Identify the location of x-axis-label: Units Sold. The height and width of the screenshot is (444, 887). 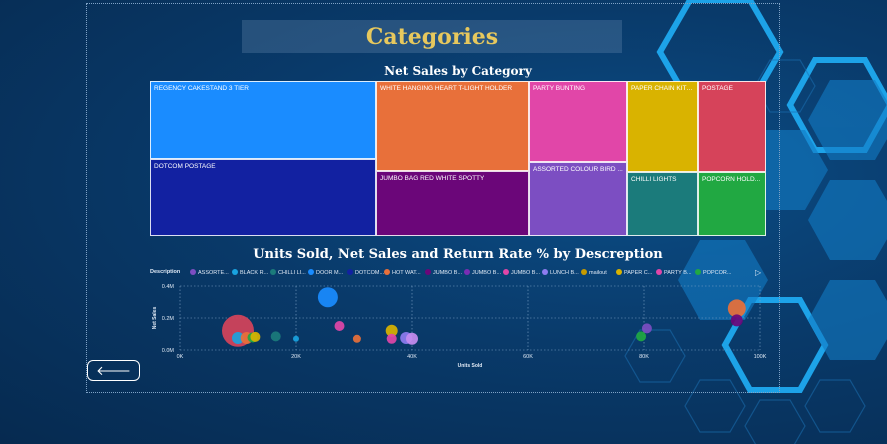
(470, 366).